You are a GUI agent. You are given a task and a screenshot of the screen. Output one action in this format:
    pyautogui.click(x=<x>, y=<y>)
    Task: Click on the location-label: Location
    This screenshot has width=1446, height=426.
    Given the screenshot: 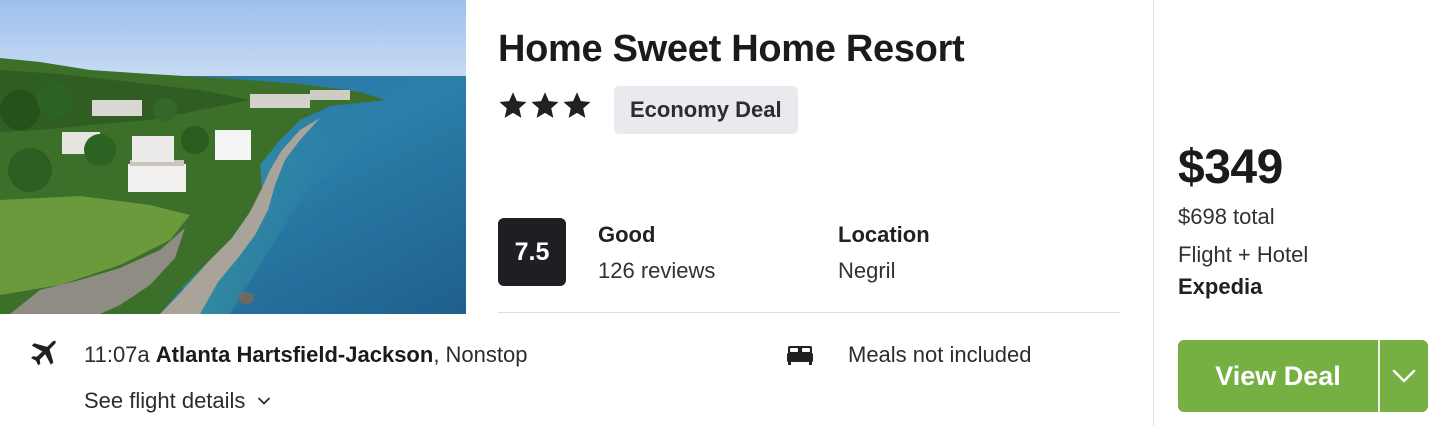 What is the action you would take?
    pyautogui.click(x=884, y=234)
    